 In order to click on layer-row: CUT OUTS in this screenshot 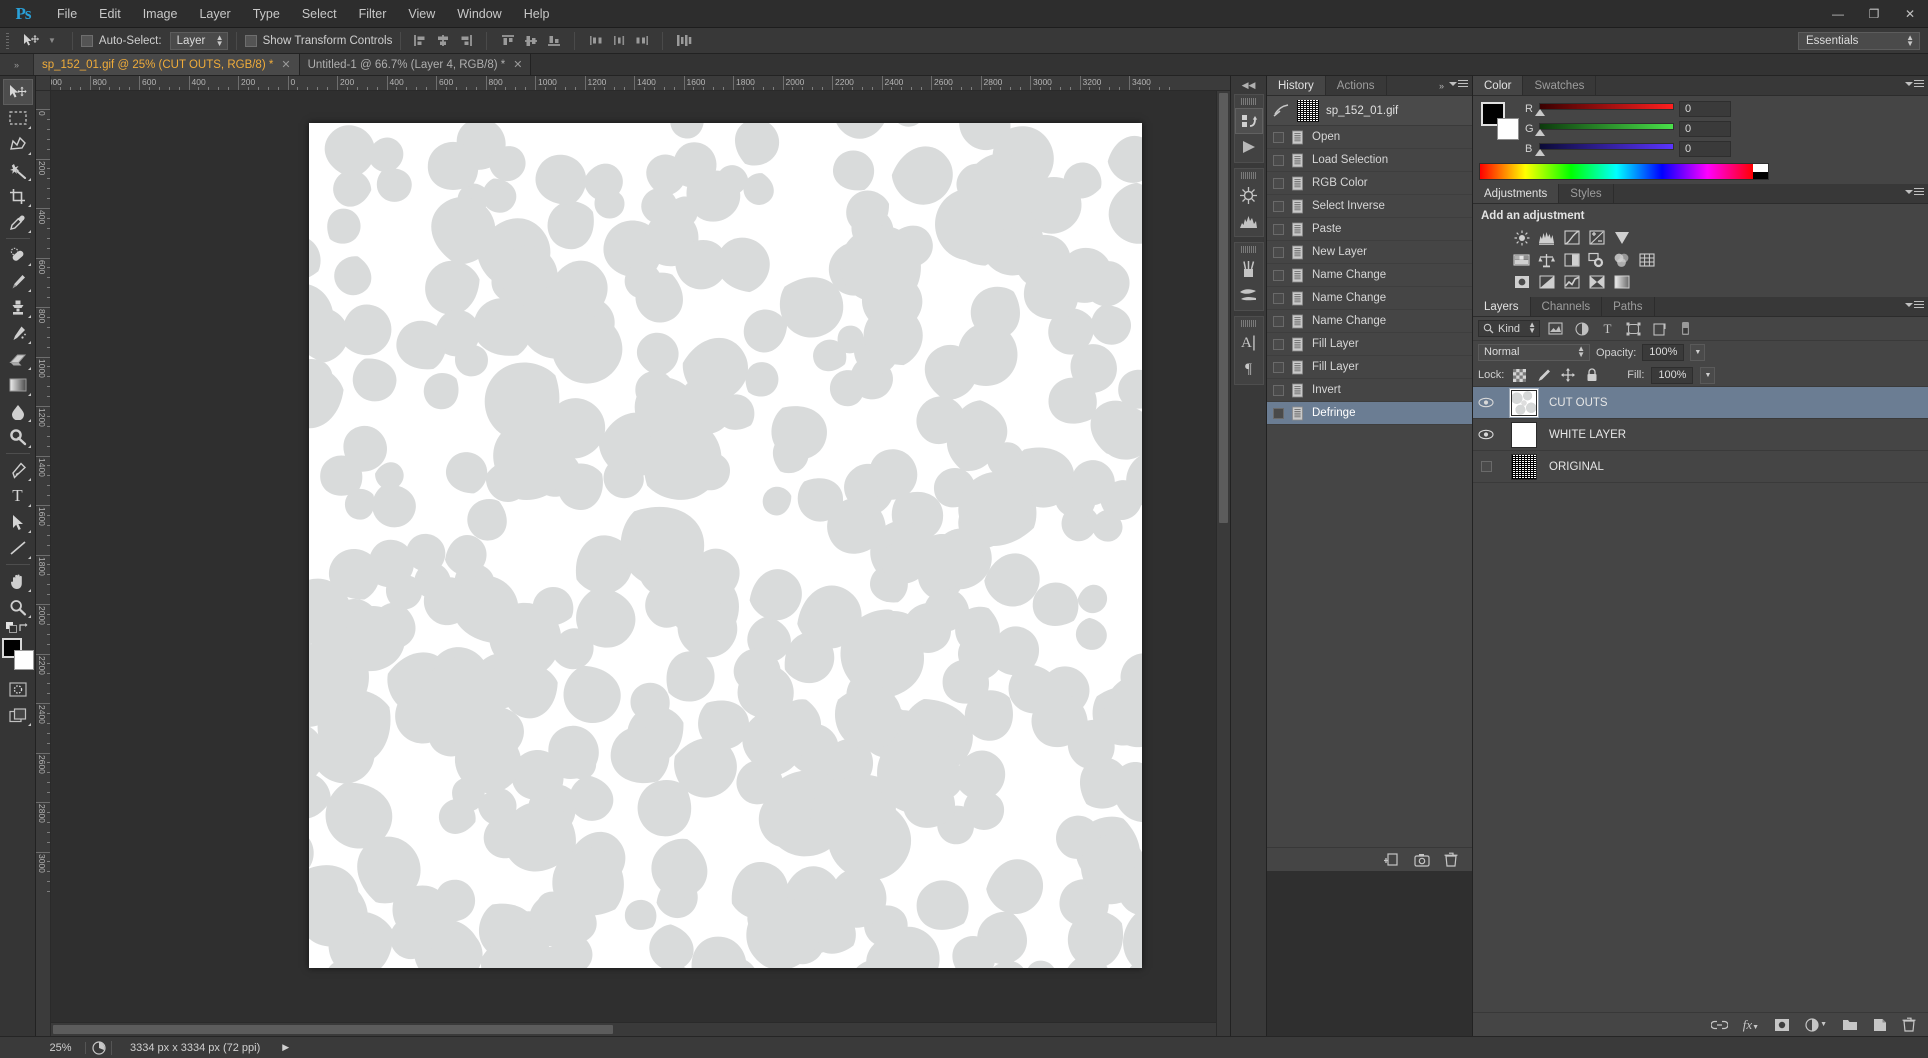, I will do `click(1700, 403)`.